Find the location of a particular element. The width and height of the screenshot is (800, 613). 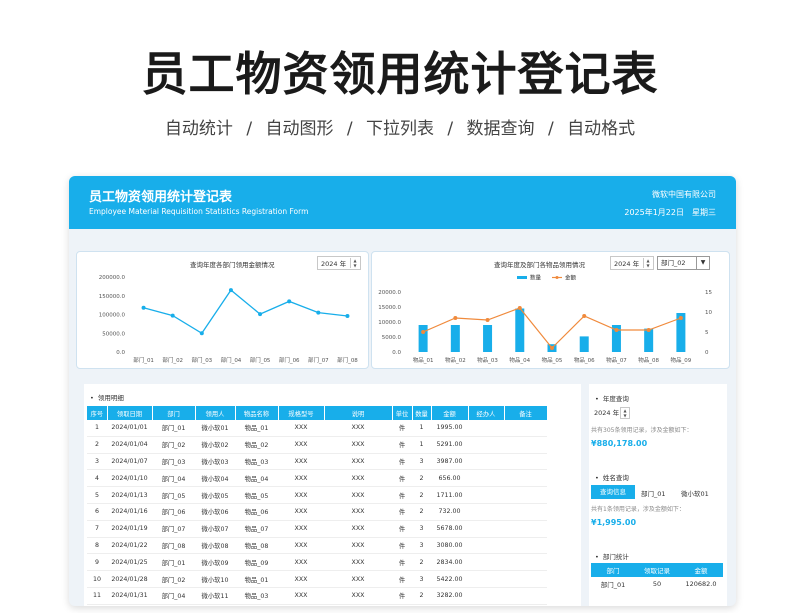

name-query-label: 姓名查询 is located at coordinates (612, 477).